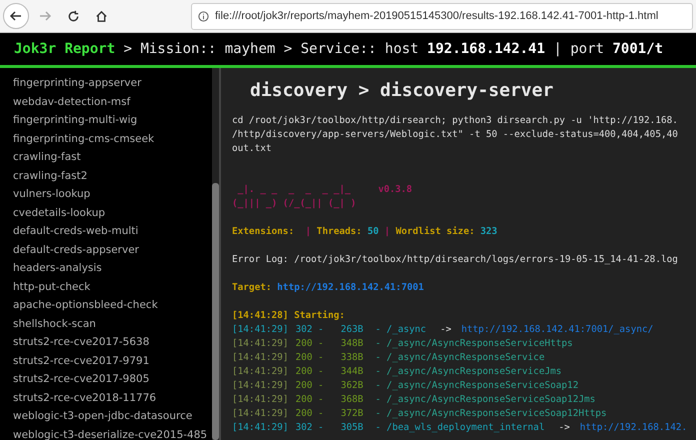  Describe the element at coordinates (65, 49) in the screenshot. I see `report-brand: Jok3r Report` at that location.